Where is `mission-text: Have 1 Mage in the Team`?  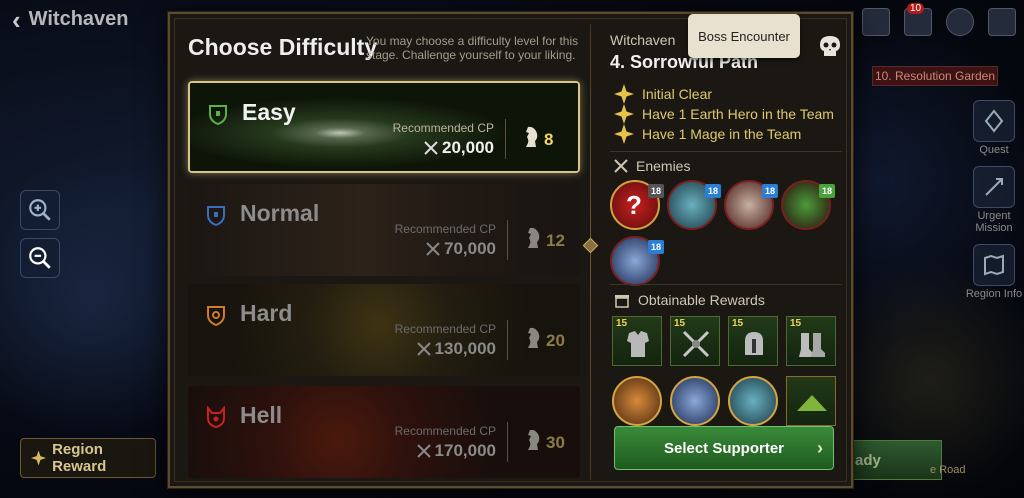 mission-text: Have 1 Mage in the Team is located at coordinates (722, 134).